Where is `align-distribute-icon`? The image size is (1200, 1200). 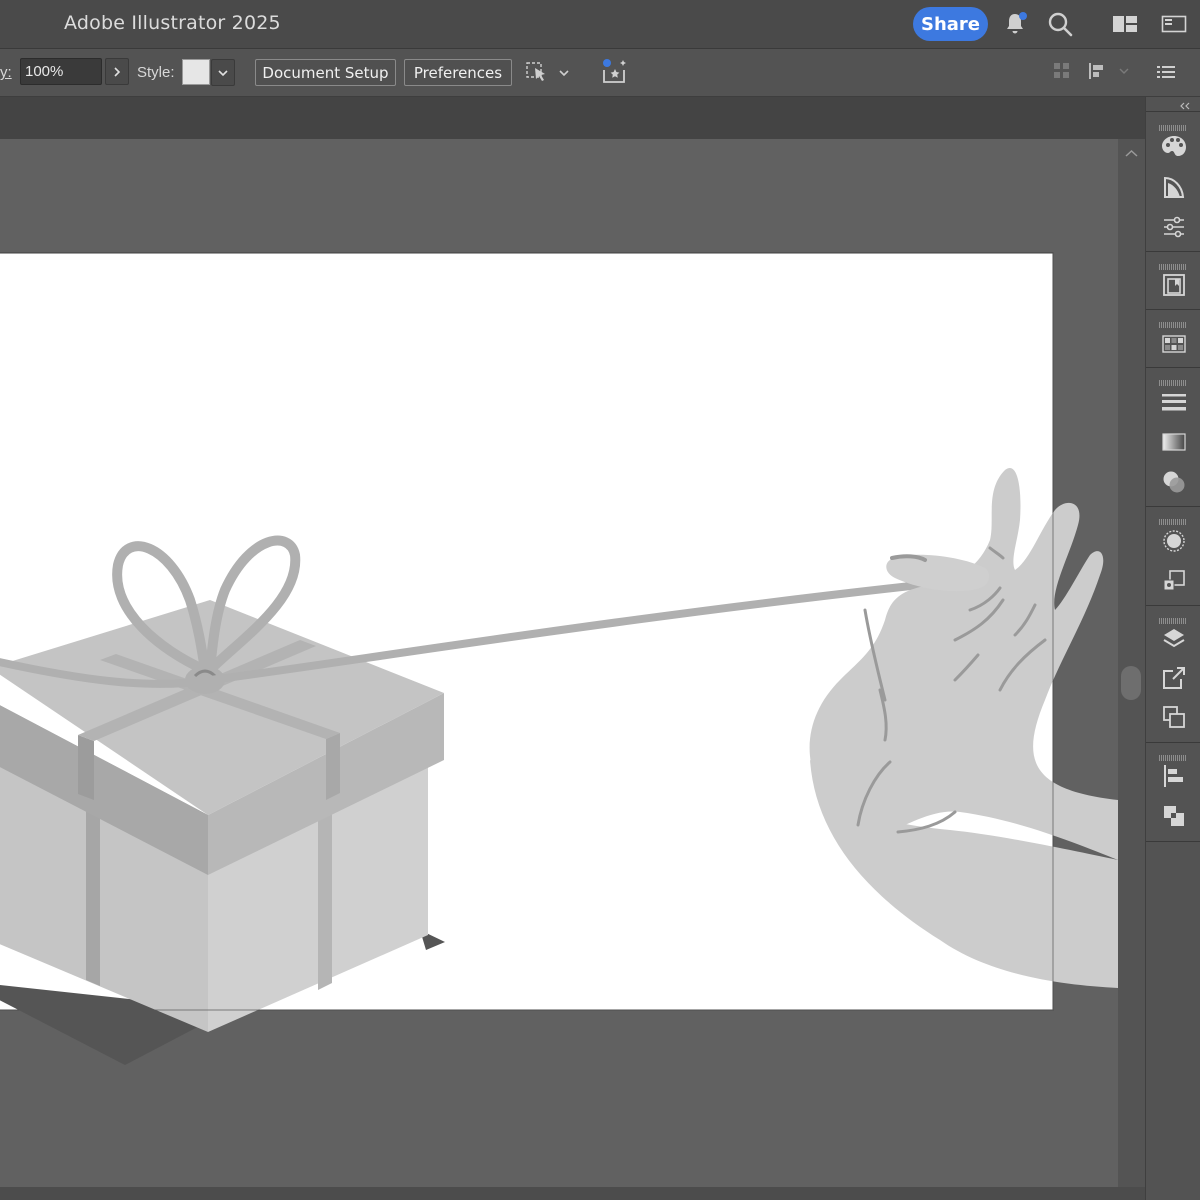 align-distribute-icon is located at coordinates (1109, 71).